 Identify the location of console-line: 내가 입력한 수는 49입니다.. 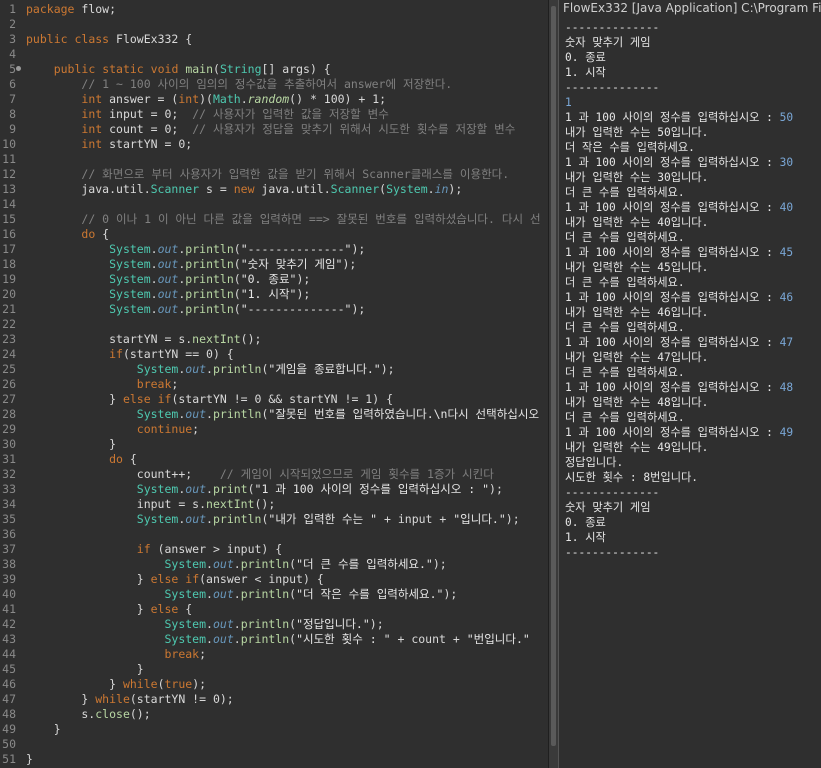
(637, 447).